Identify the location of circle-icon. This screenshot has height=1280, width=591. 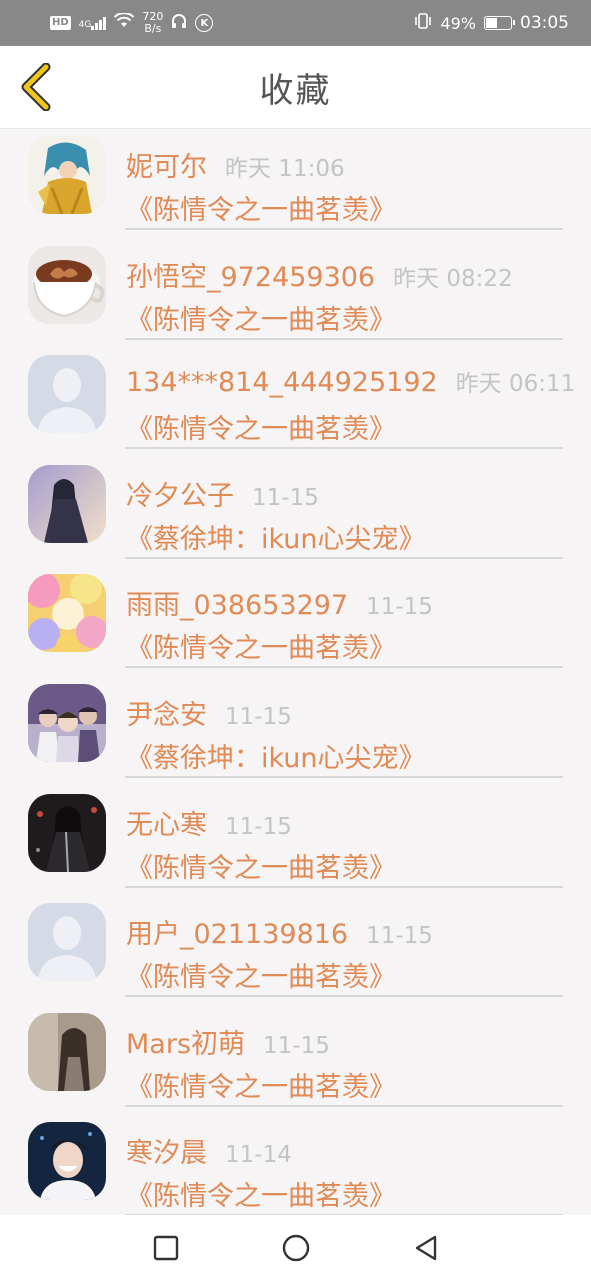
(295, 1247).